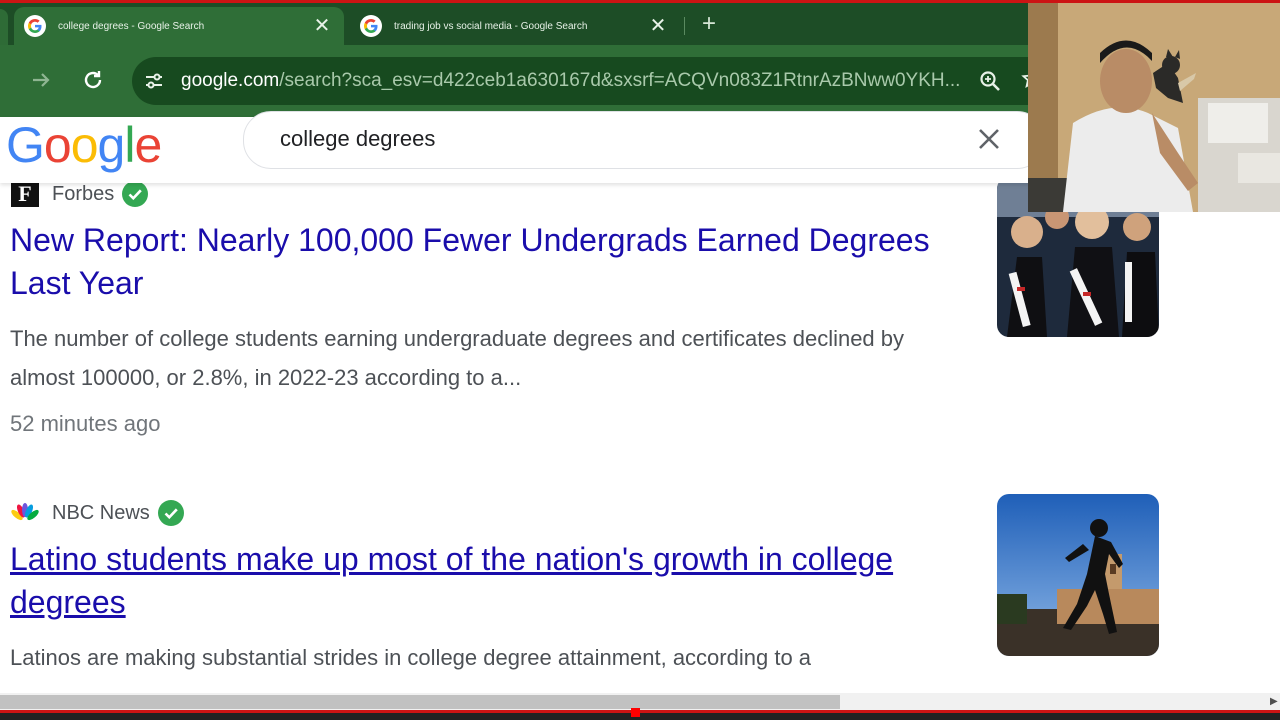 The height and width of the screenshot is (720, 1280). Describe the element at coordinates (25, 194) in the screenshot. I see `forbes-logo-icon: F` at that location.